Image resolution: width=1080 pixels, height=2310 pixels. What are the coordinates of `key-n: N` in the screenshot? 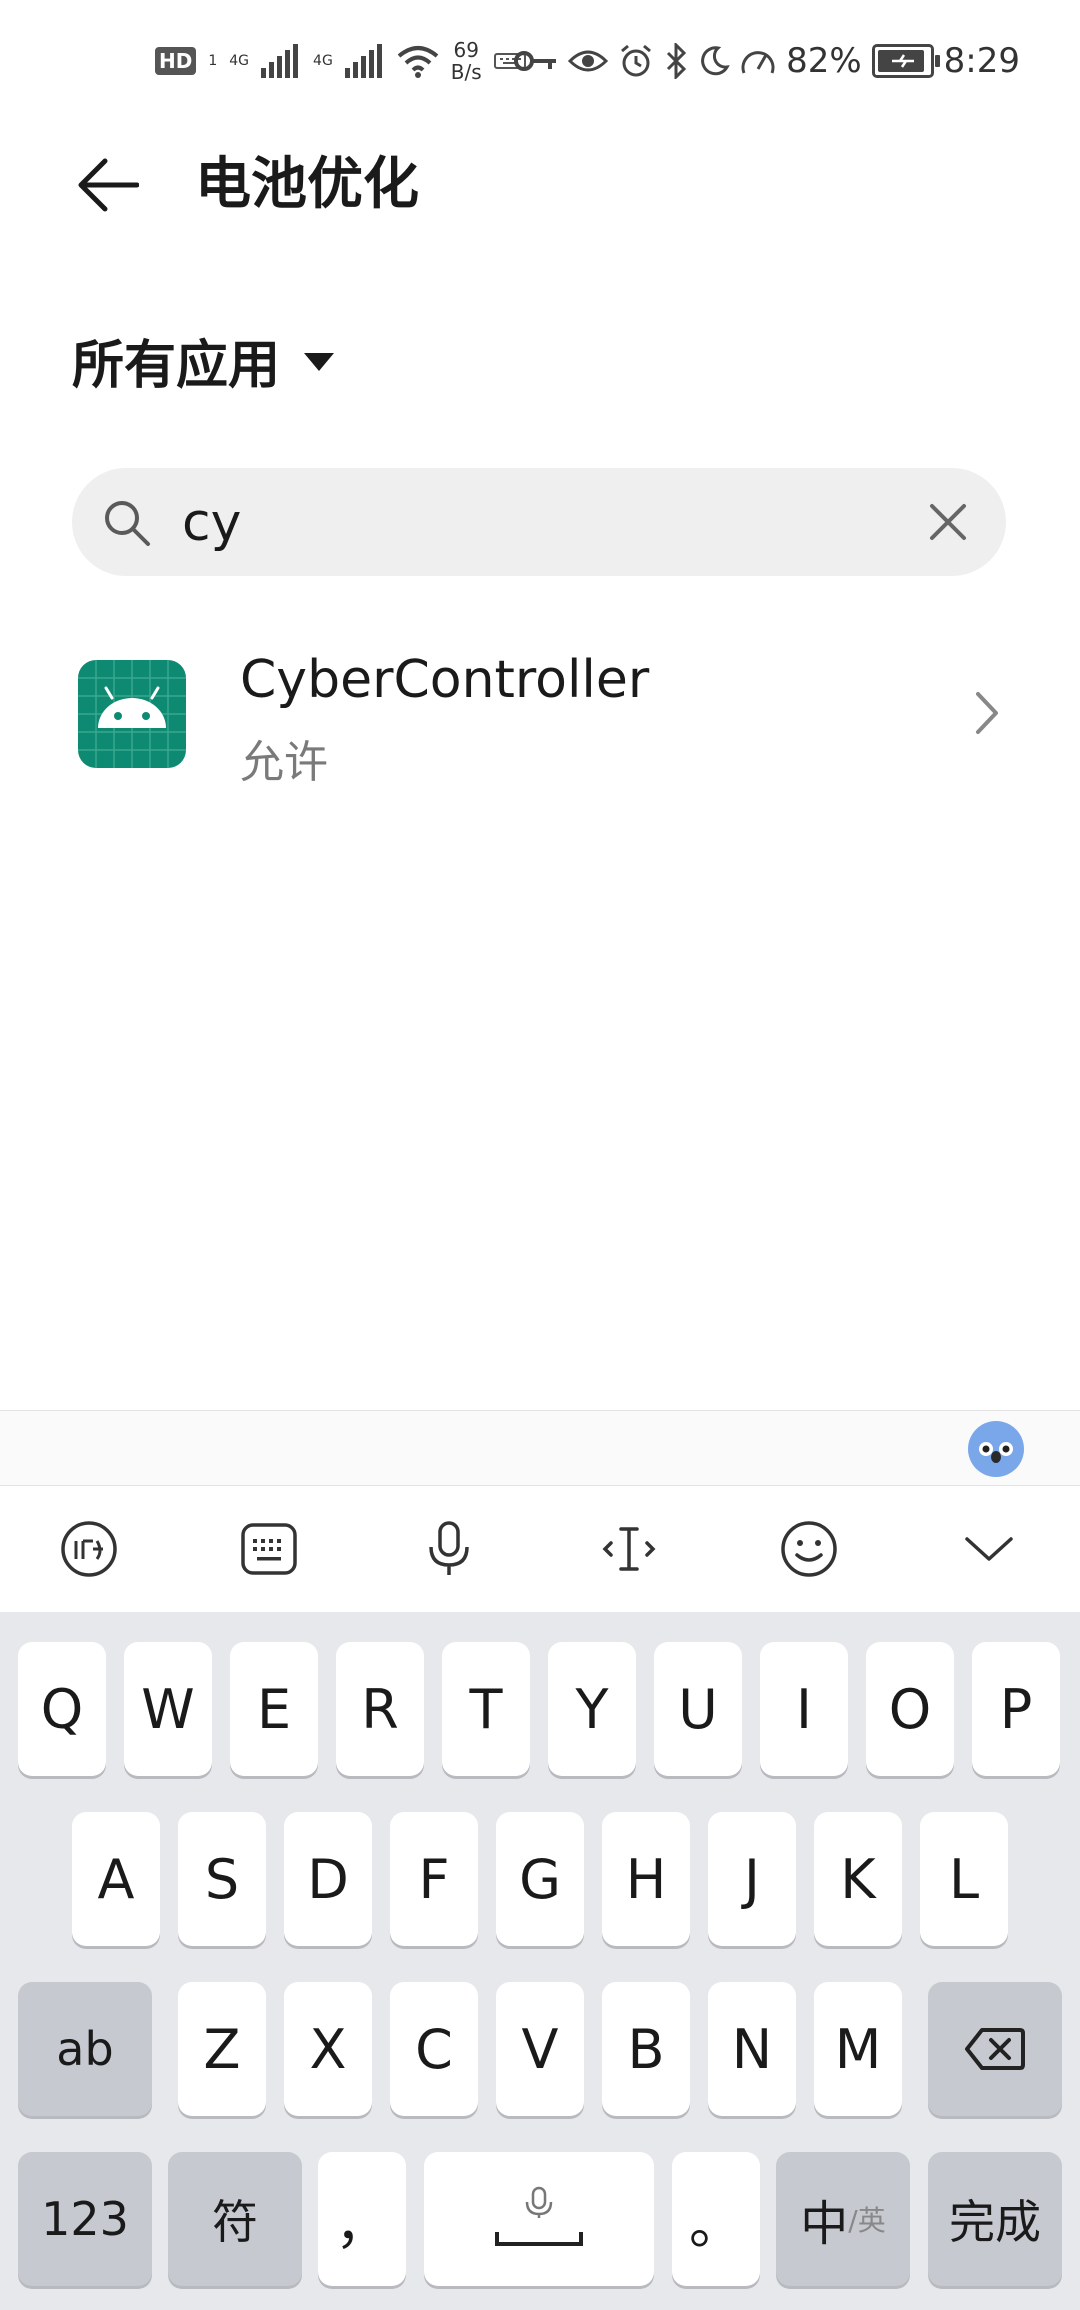 It's located at (752, 2049).